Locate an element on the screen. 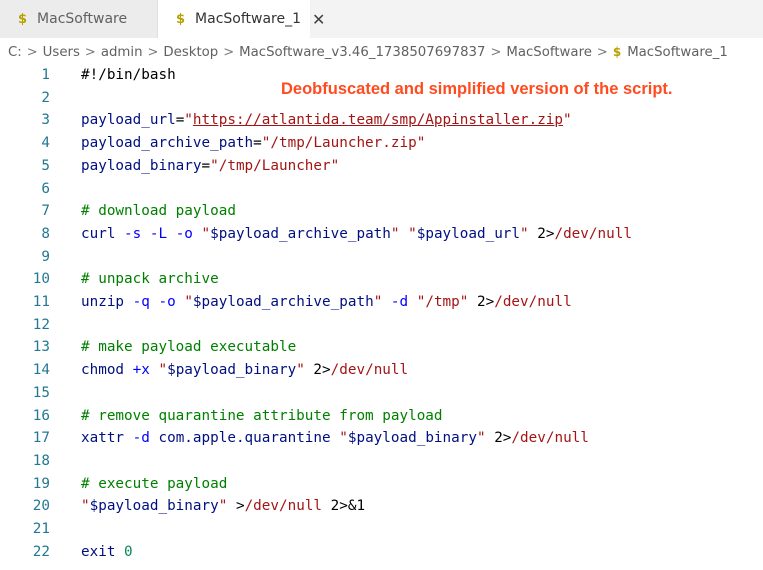  close-icon: ✕ is located at coordinates (318, 19).